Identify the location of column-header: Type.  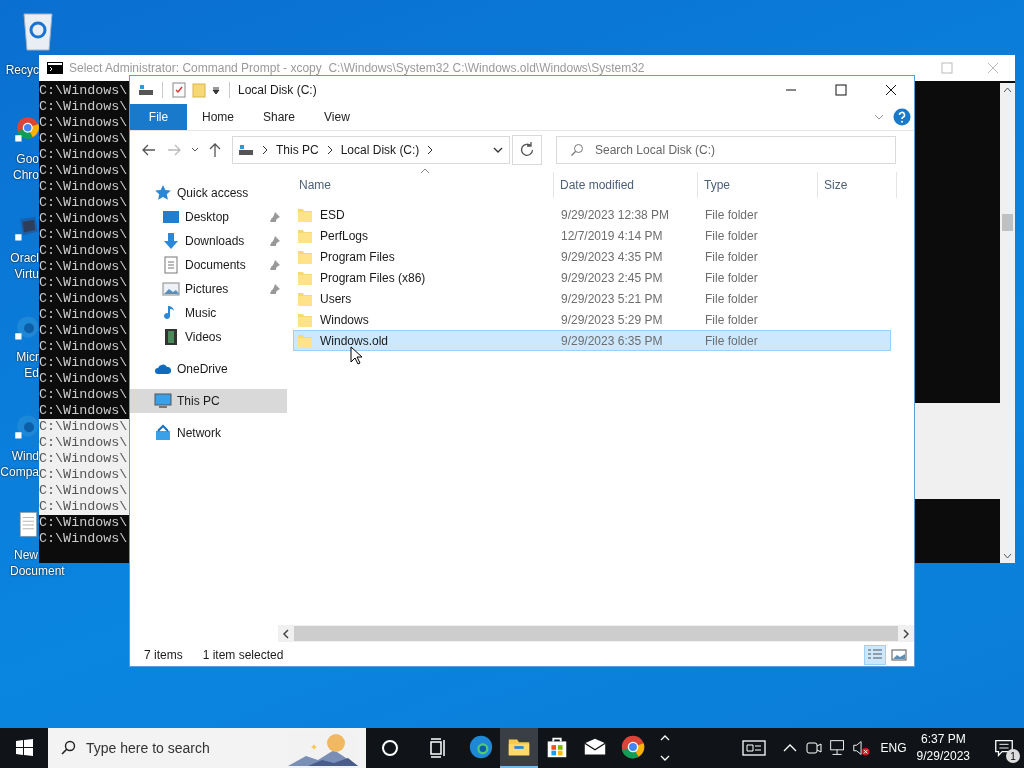
(758, 185).